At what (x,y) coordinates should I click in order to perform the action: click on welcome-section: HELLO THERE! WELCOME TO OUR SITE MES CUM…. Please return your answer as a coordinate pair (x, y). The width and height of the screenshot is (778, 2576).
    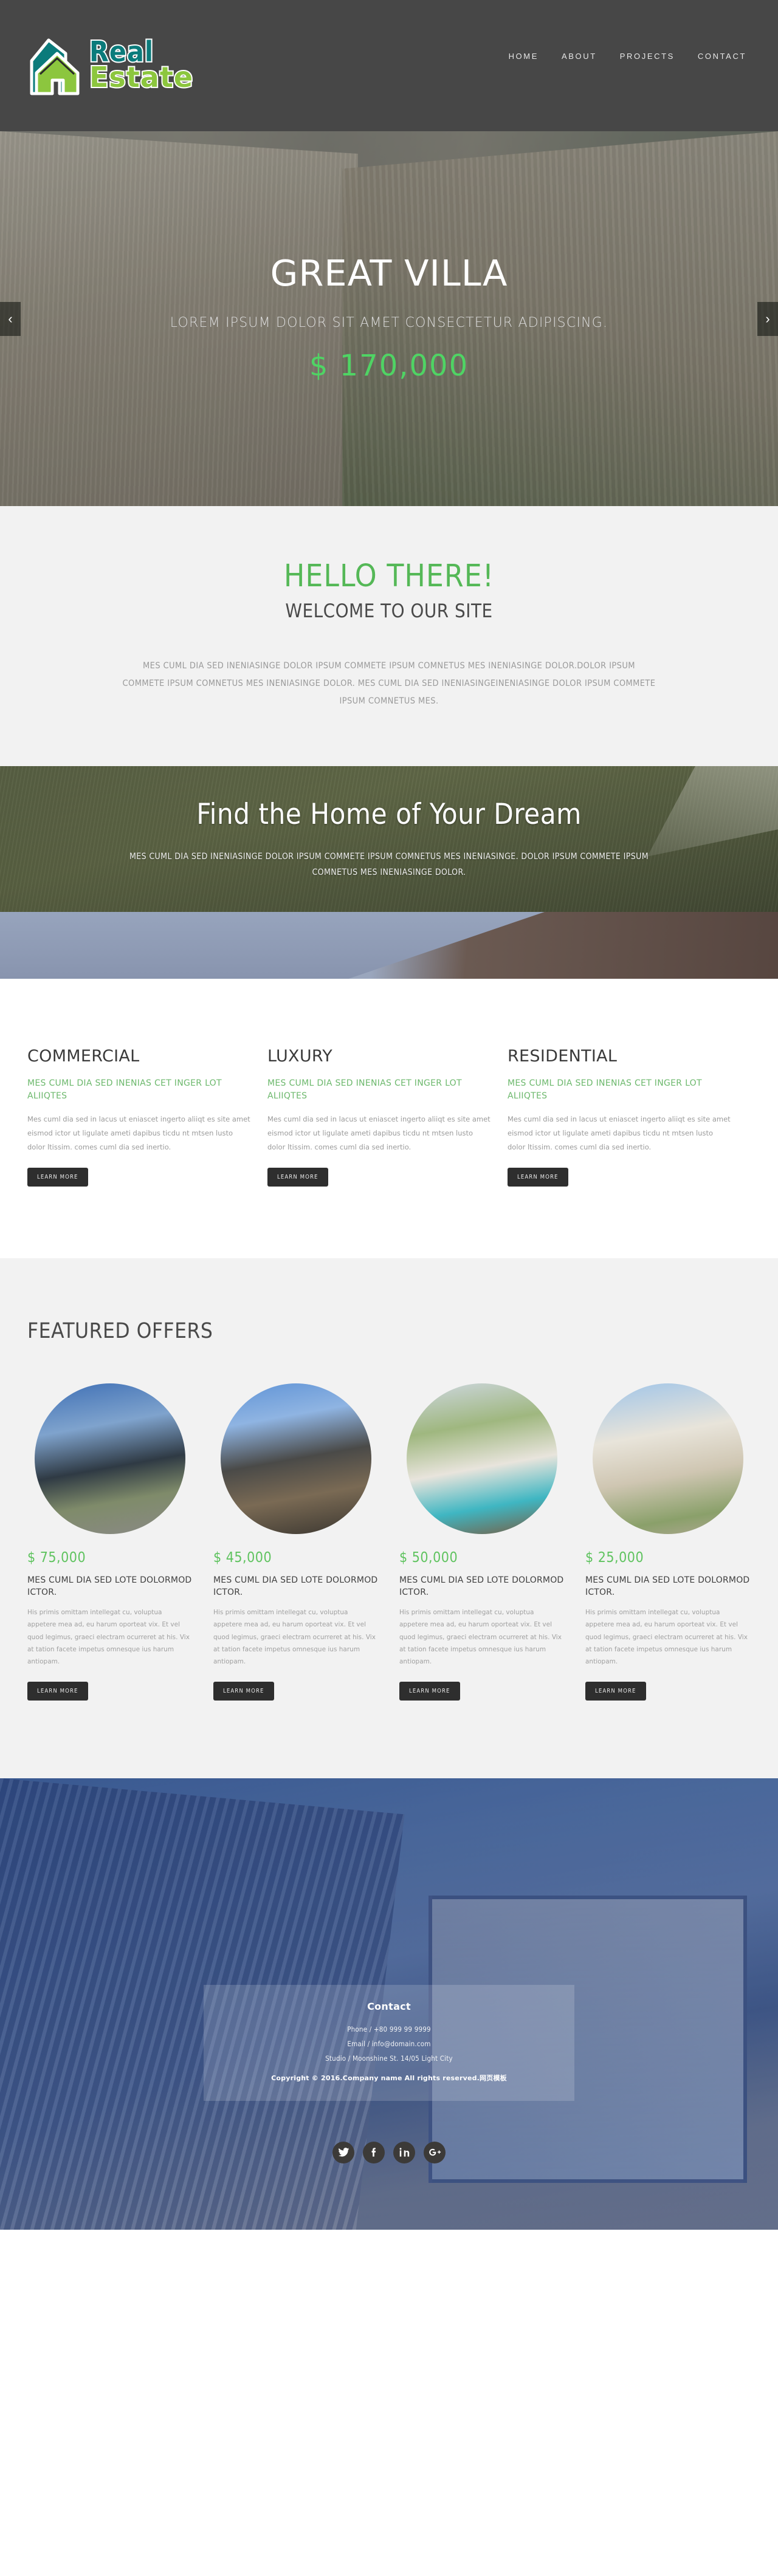
    Looking at the image, I should click on (389, 636).